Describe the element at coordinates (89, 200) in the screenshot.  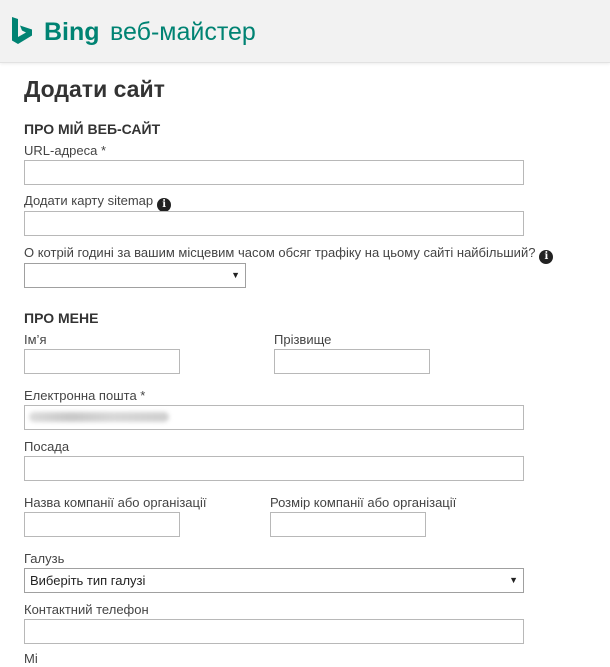
I see `sitemap-label-text: Додати карту sitemap` at that location.